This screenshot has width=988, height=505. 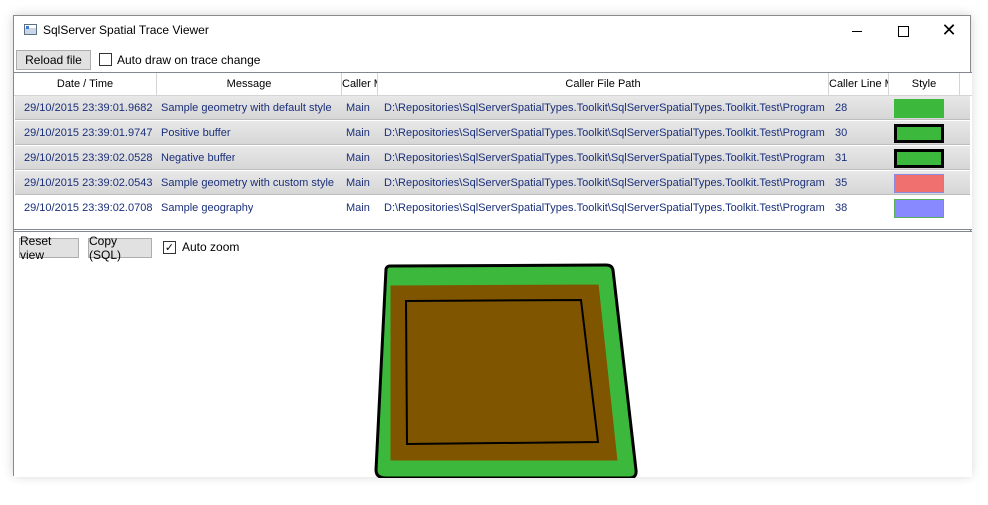 I want to click on minimize-button, so click(x=857, y=31).